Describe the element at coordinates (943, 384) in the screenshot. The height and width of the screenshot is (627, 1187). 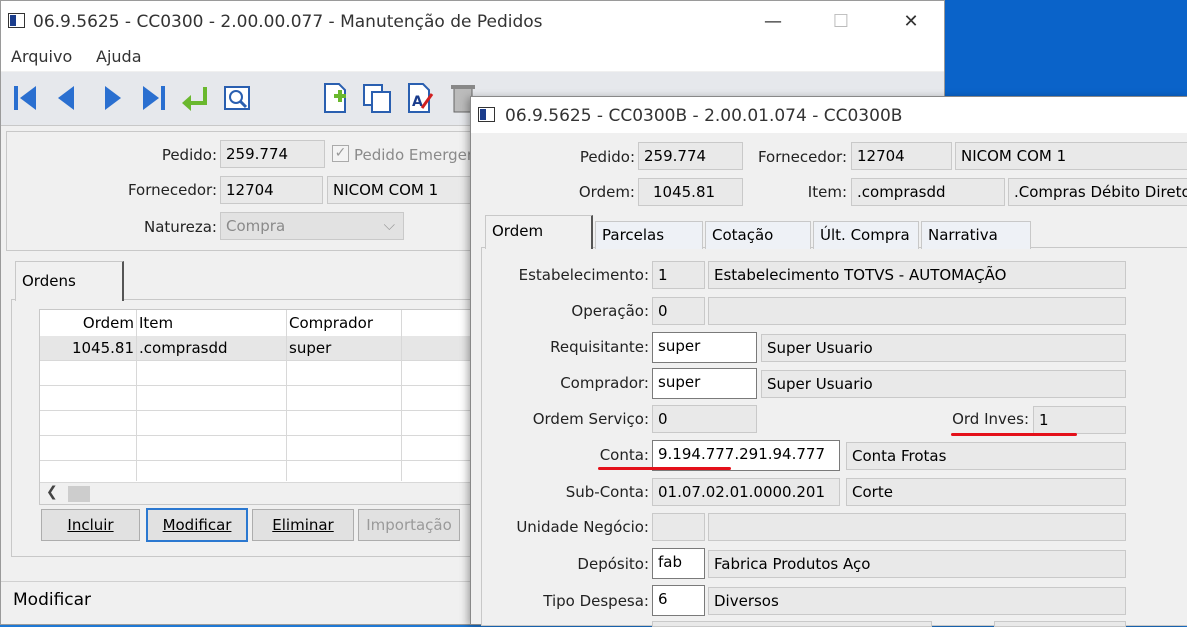
I see `comprador-name-field: Super Usuario` at that location.